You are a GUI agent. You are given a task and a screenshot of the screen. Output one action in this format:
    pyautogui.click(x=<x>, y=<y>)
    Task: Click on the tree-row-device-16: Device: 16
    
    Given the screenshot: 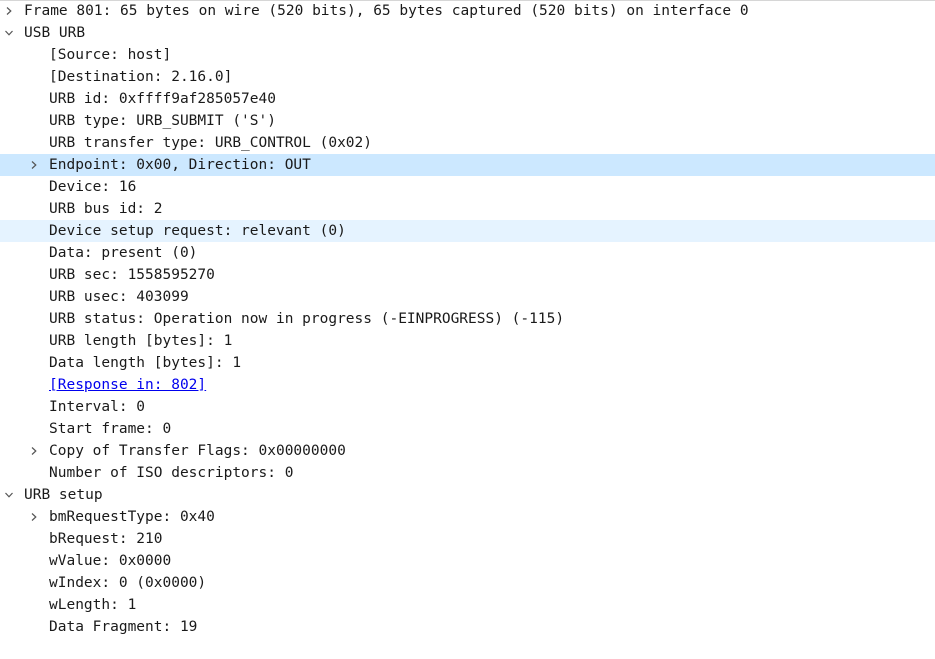 What is the action you would take?
    pyautogui.click(x=467, y=187)
    